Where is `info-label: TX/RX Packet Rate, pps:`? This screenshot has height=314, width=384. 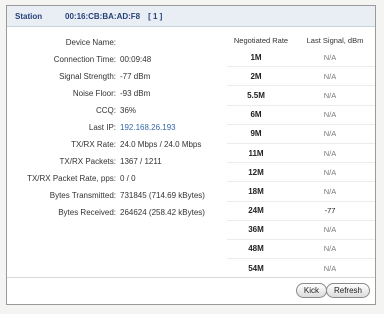
info-label: TX/RX Packet Rate, pps: is located at coordinates (71, 178).